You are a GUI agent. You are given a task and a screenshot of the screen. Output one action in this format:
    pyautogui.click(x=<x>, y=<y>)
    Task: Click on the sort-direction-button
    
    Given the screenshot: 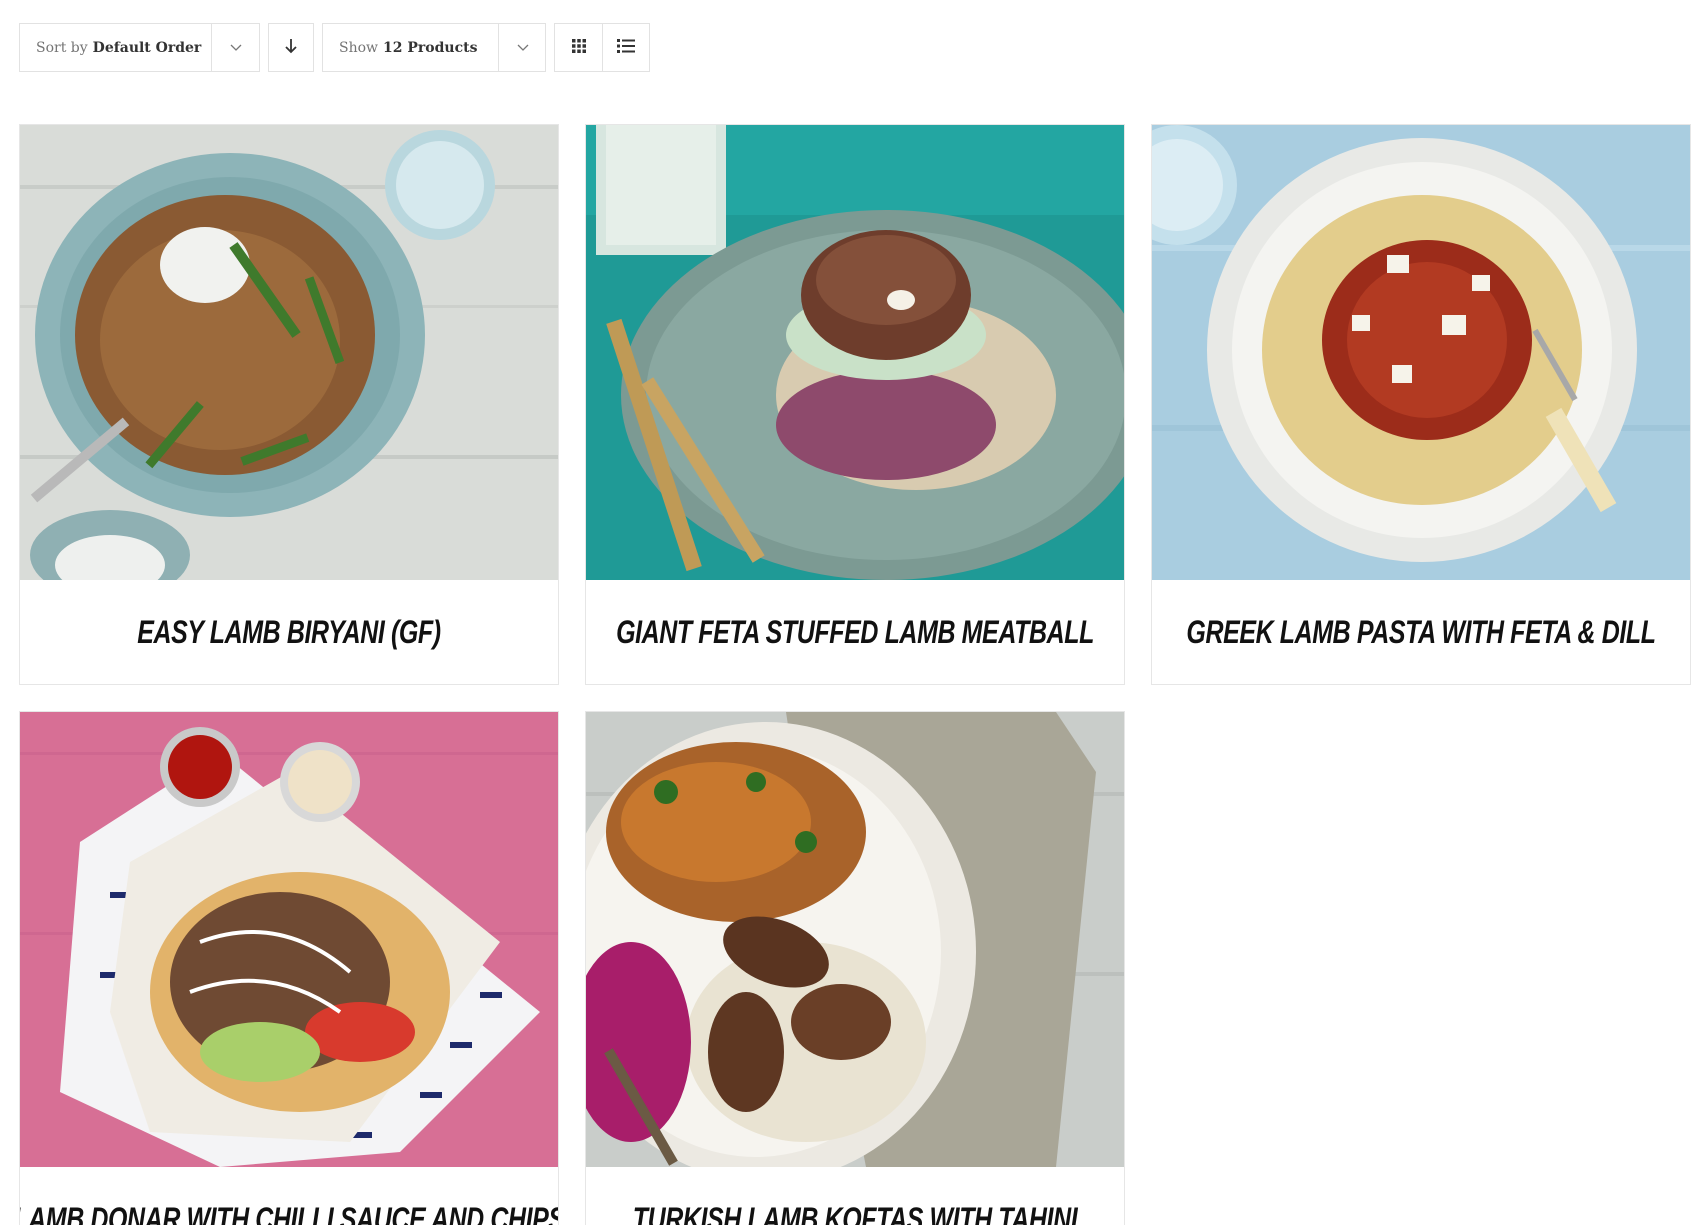 What is the action you would take?
    pyautogui.click(x=291, y=47)
    